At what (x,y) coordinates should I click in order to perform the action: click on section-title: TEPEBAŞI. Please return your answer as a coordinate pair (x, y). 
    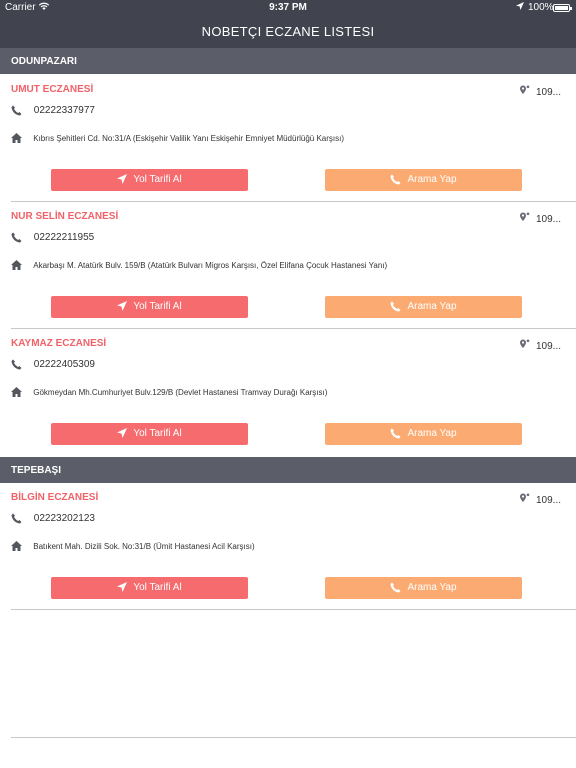
    Looking at the image, I should click on (36, 470).